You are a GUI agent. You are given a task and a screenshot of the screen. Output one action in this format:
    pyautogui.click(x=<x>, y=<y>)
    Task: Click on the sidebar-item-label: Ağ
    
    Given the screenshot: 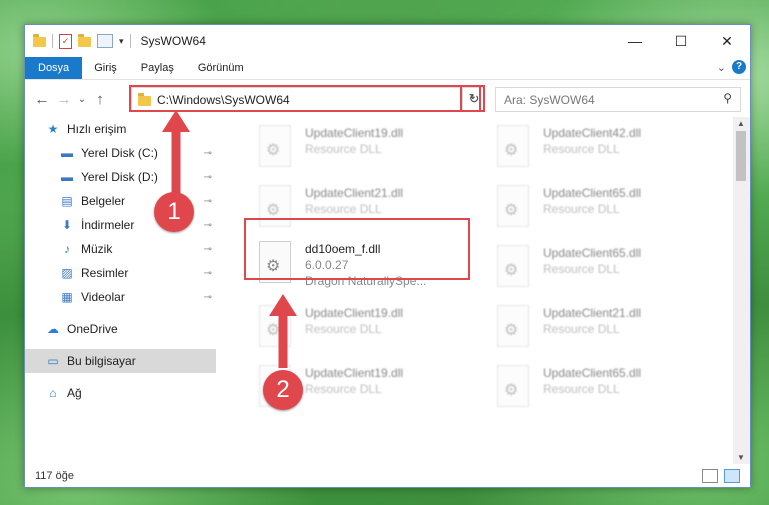 What is the action you would take?
    pyautogui.click(x=74, y=393)
    